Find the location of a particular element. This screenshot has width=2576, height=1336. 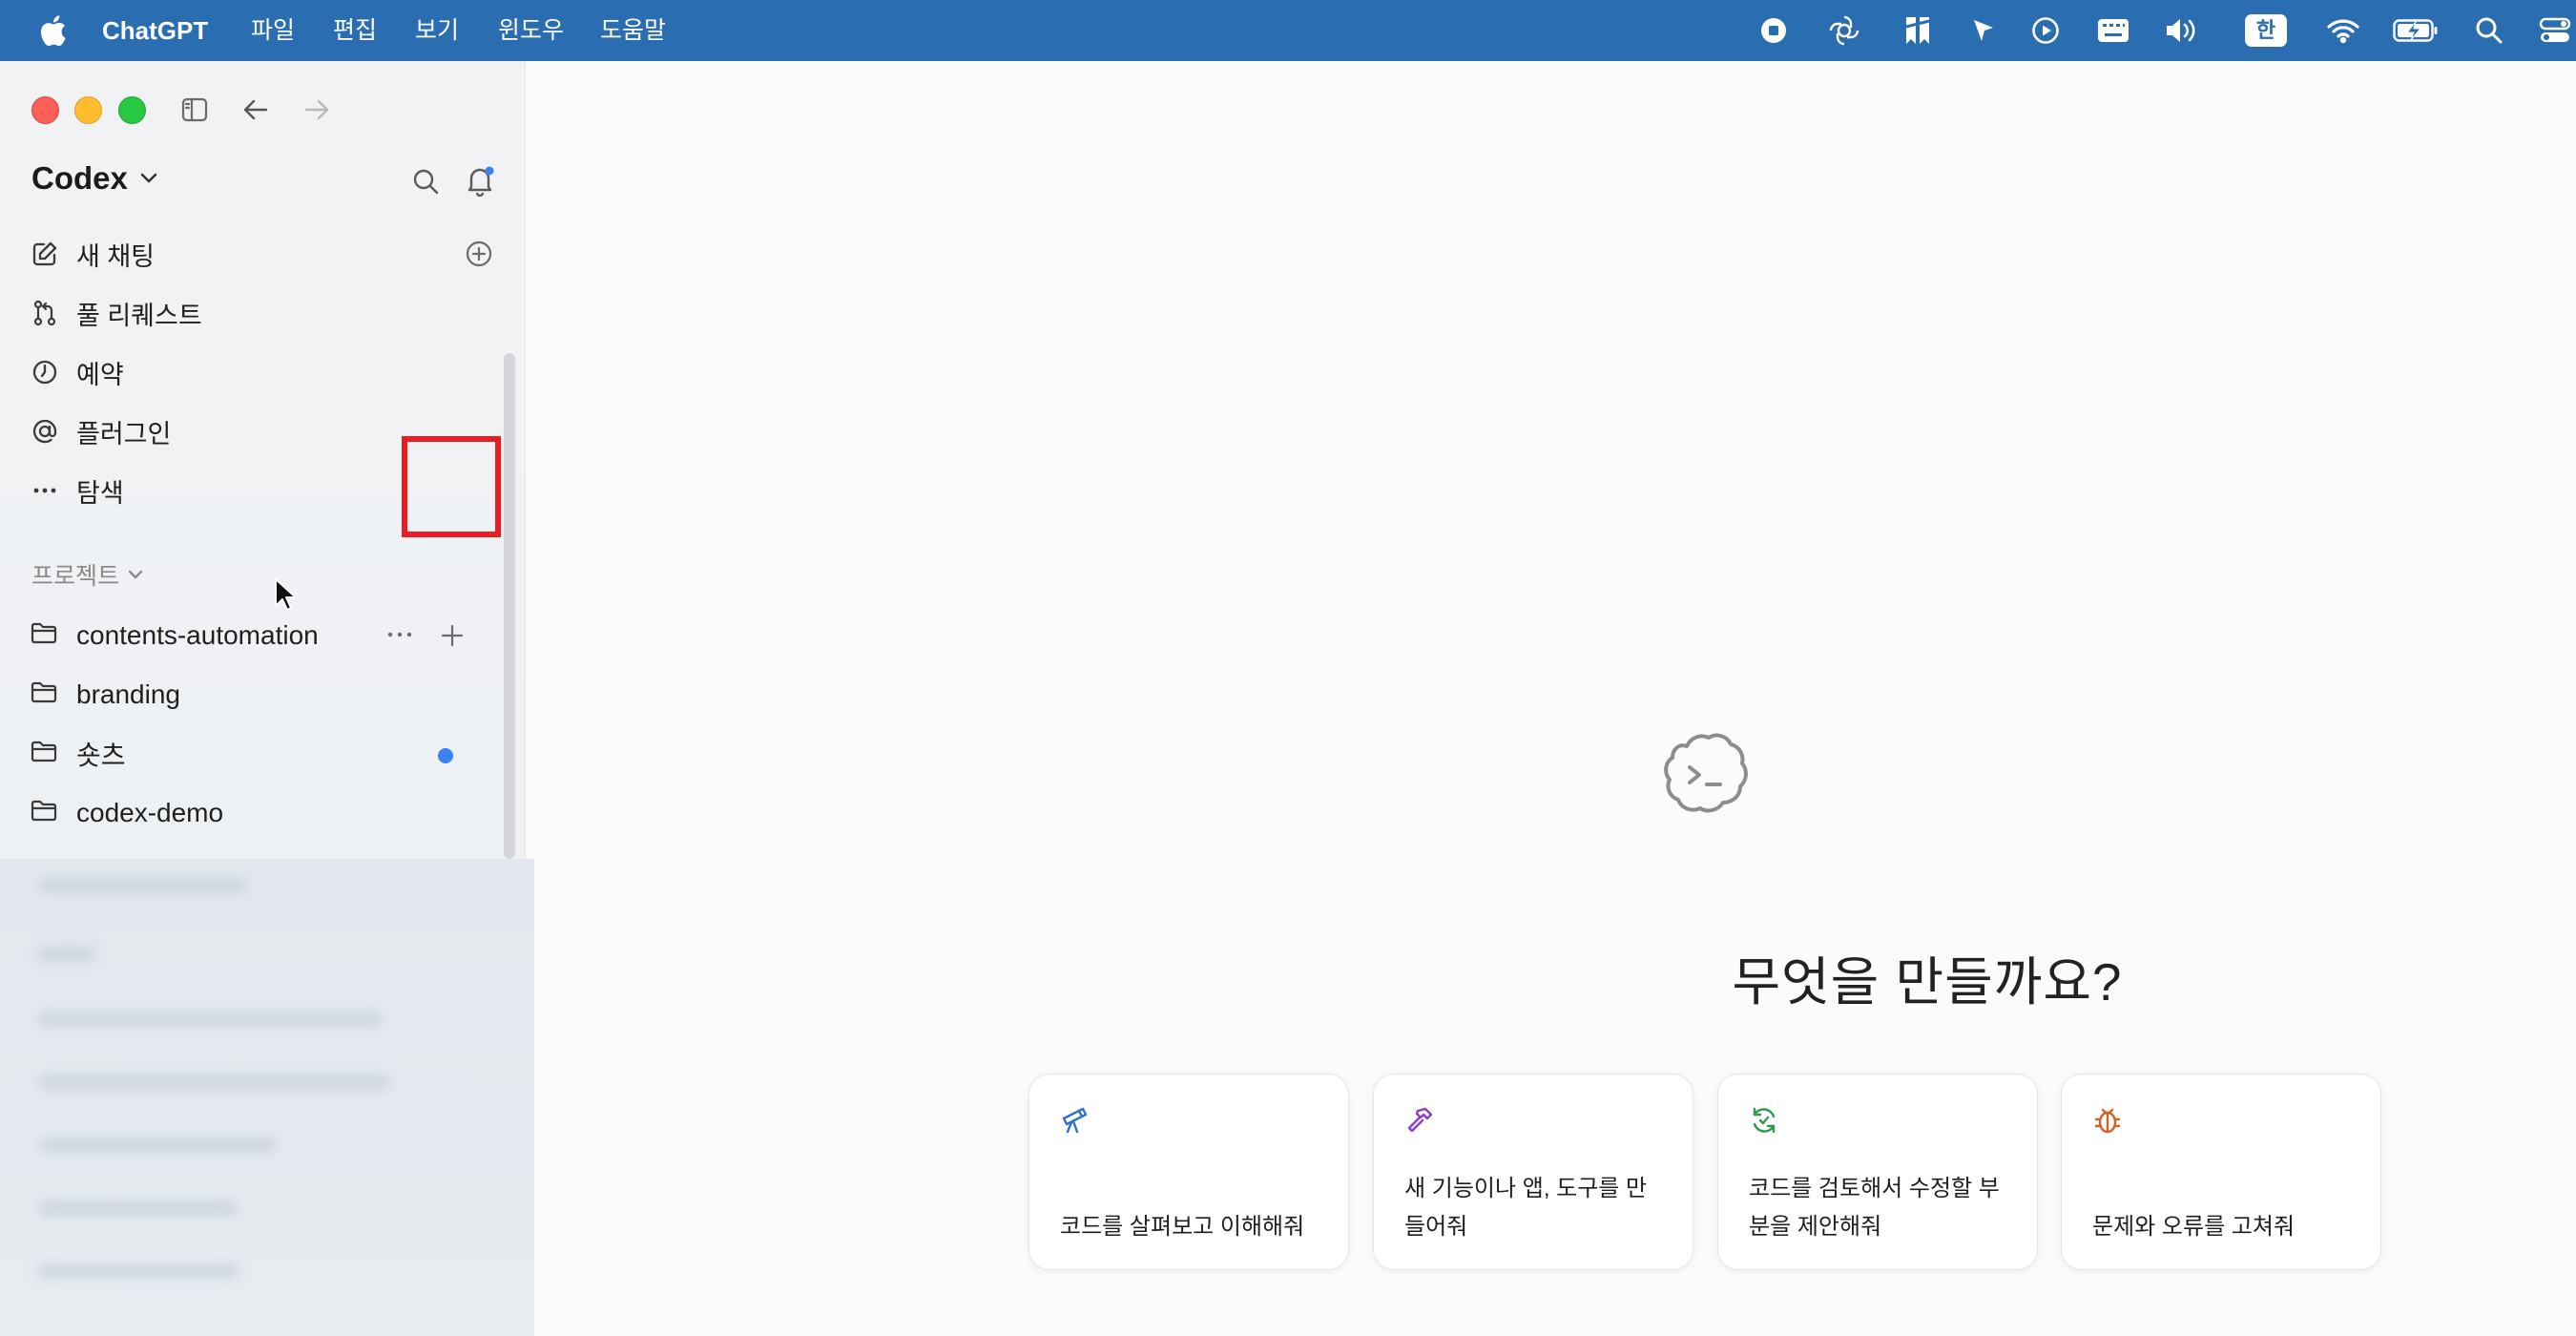

projects-section-toggle: 프로젝트 is located at coordinates (87, 574).